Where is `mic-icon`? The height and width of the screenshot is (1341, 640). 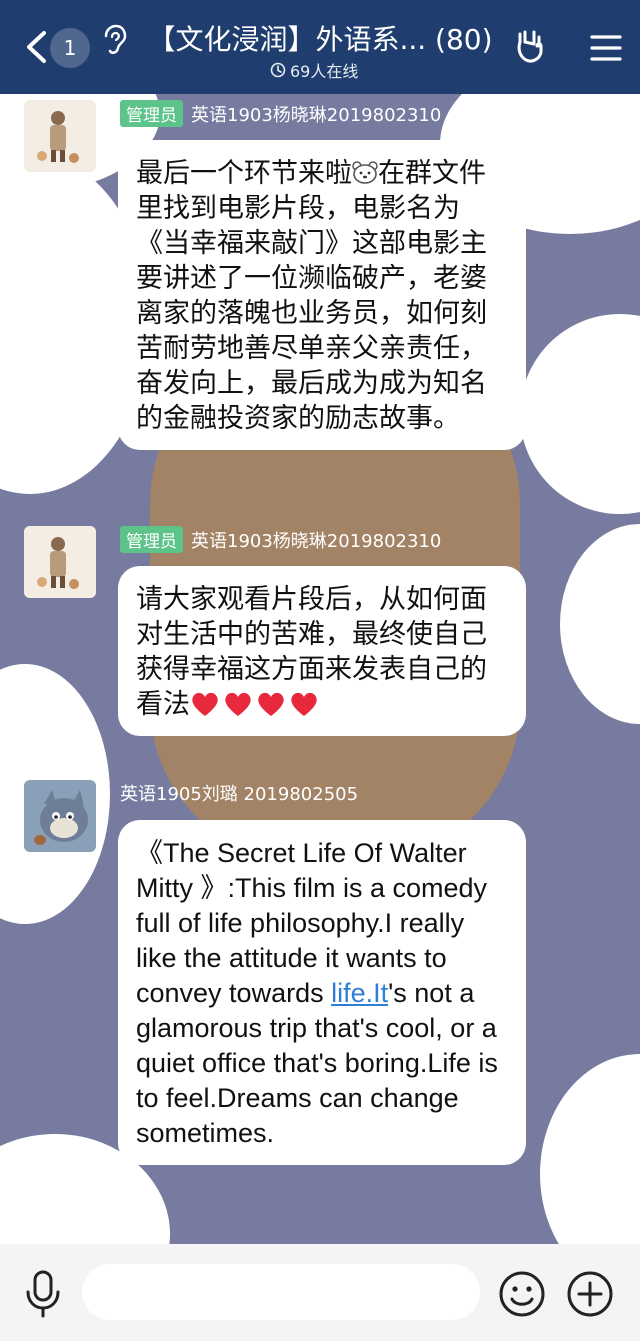
mic-icon is located at coordinates (43, 1294).